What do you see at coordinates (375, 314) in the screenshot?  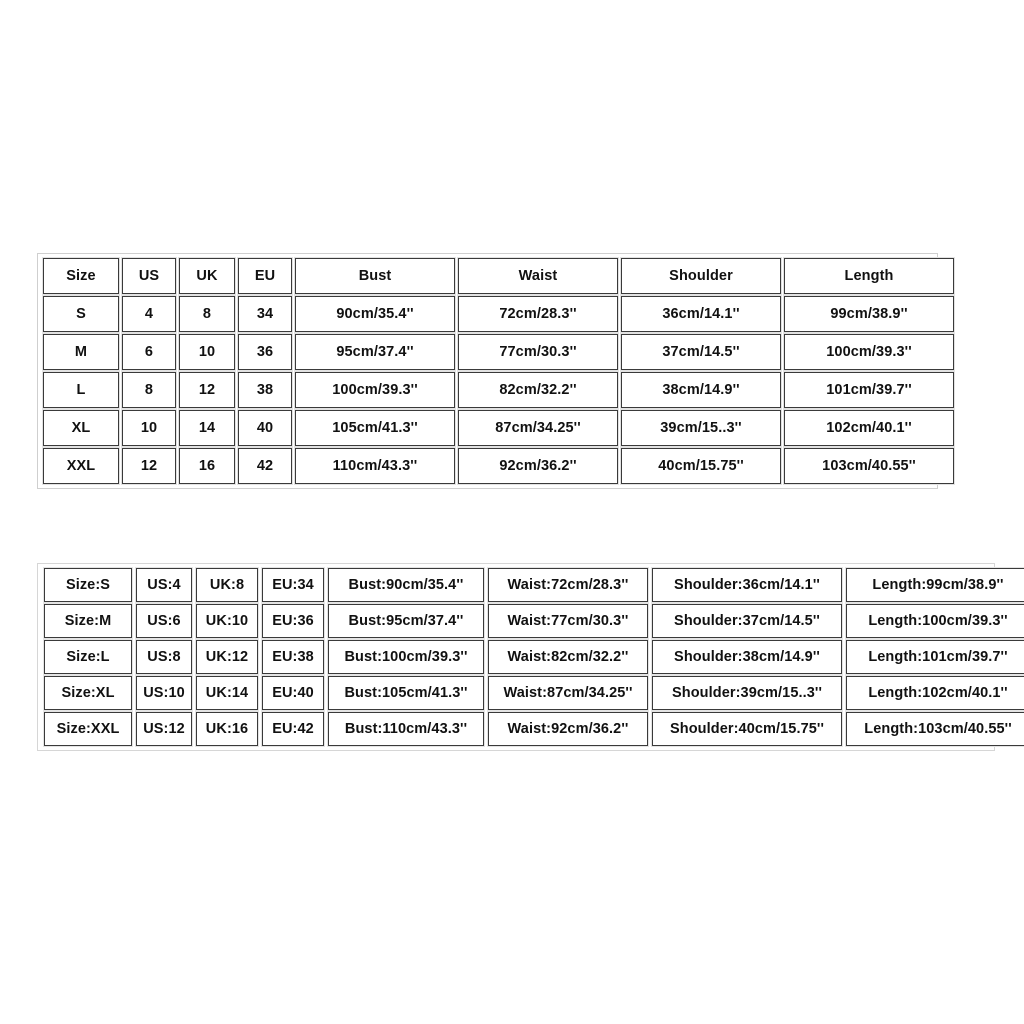 I see `cell-bust: 90cm/35.4''` at bounding box center [375, 314].